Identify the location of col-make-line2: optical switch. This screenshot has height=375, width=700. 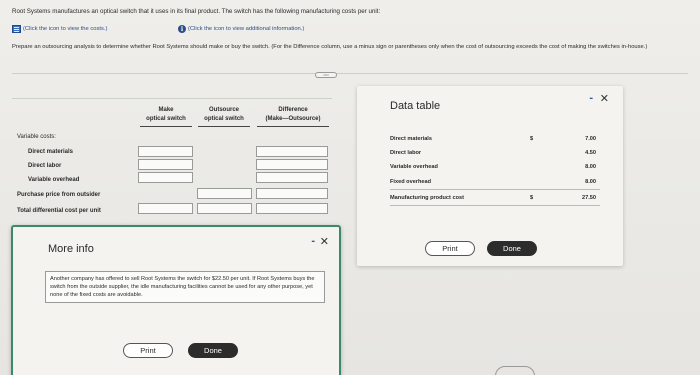
(166, 118).